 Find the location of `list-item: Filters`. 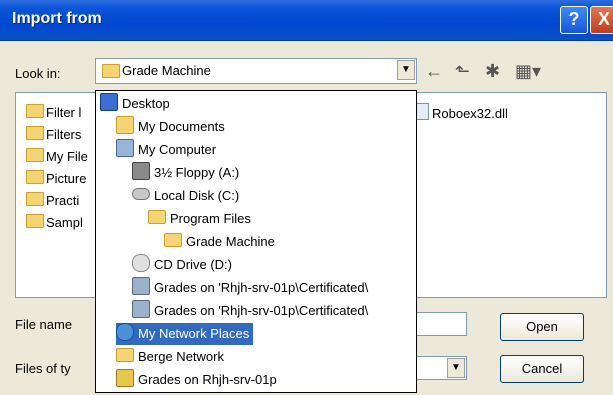

list-item: Filters is located at coordinates (53, 135).